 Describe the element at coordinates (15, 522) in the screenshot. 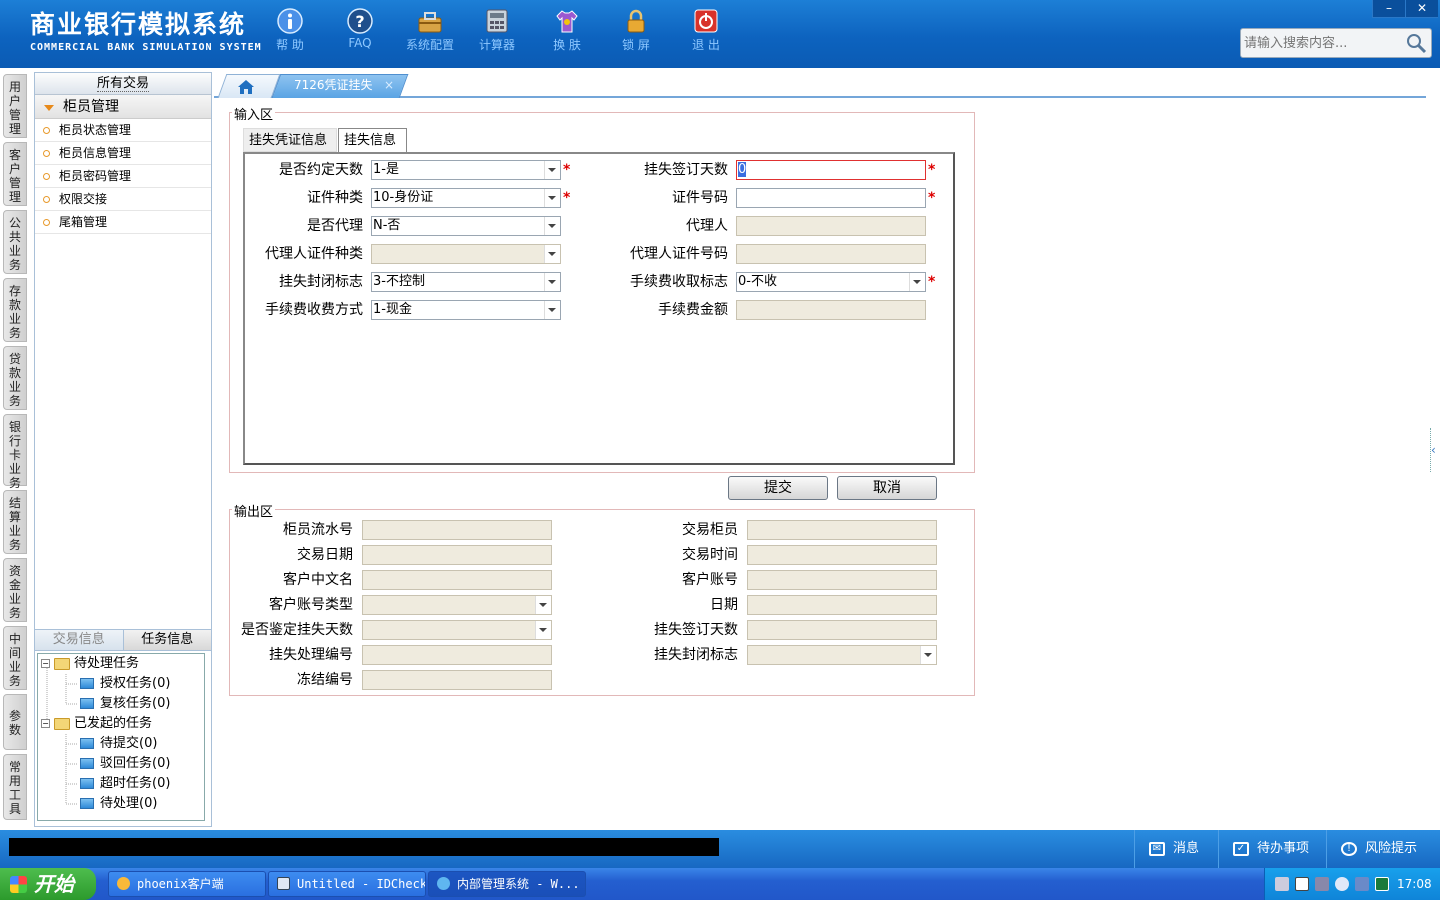

I see `vtab-settlement-business: 结算业务` at that location.